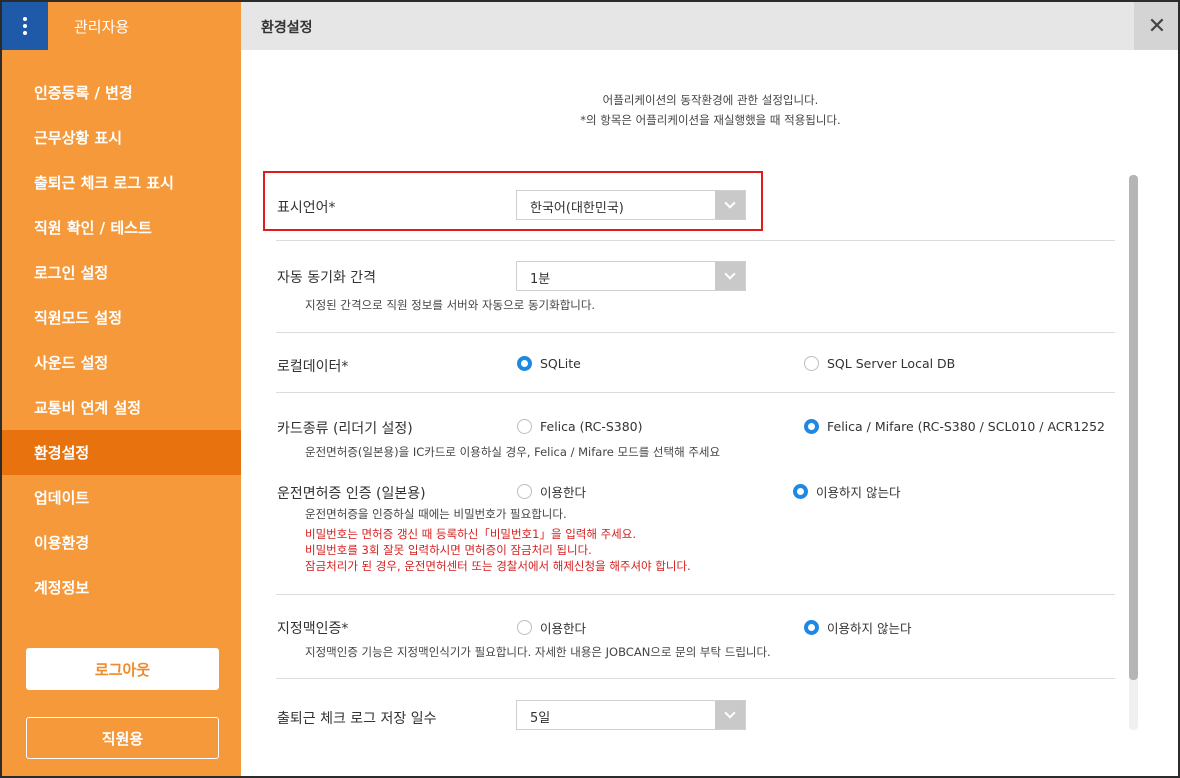 The image size is (1180, 778). What do you see at coordinates (122, 669) in the screenshot?
I see `logout-button: 로그아웃` at bounding box center [122, 669].